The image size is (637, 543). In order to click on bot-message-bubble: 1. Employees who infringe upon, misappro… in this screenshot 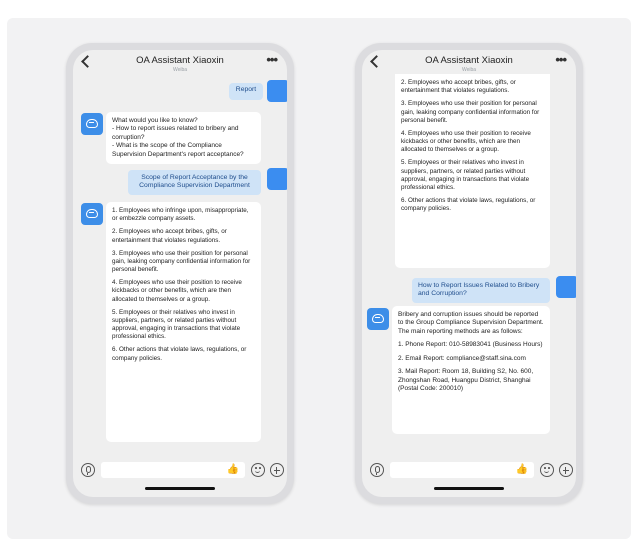, I will do `click(183, 322)`.